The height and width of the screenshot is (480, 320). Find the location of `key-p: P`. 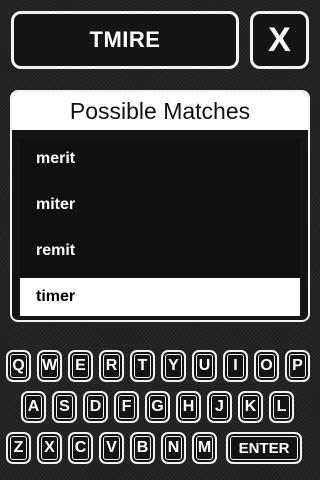

key-p: P is located at coordinates (297, 366).